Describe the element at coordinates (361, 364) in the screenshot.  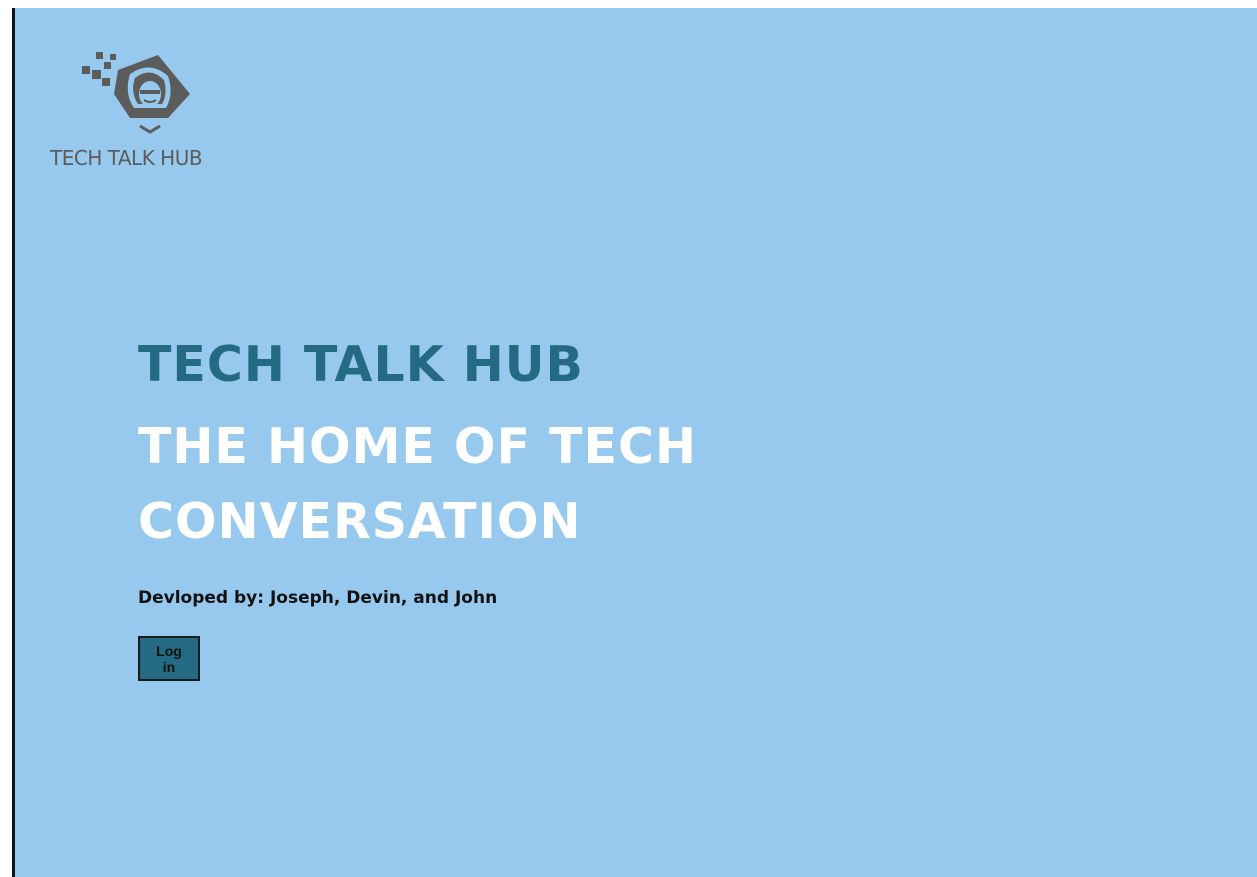
I see `hero-title: TECH TALK HUB` at that location.